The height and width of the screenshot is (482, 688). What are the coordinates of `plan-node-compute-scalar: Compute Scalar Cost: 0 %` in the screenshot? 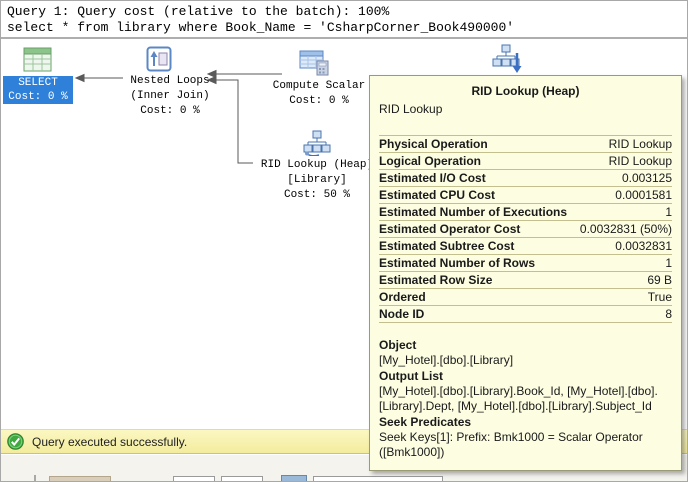 It's located at (319, 74).